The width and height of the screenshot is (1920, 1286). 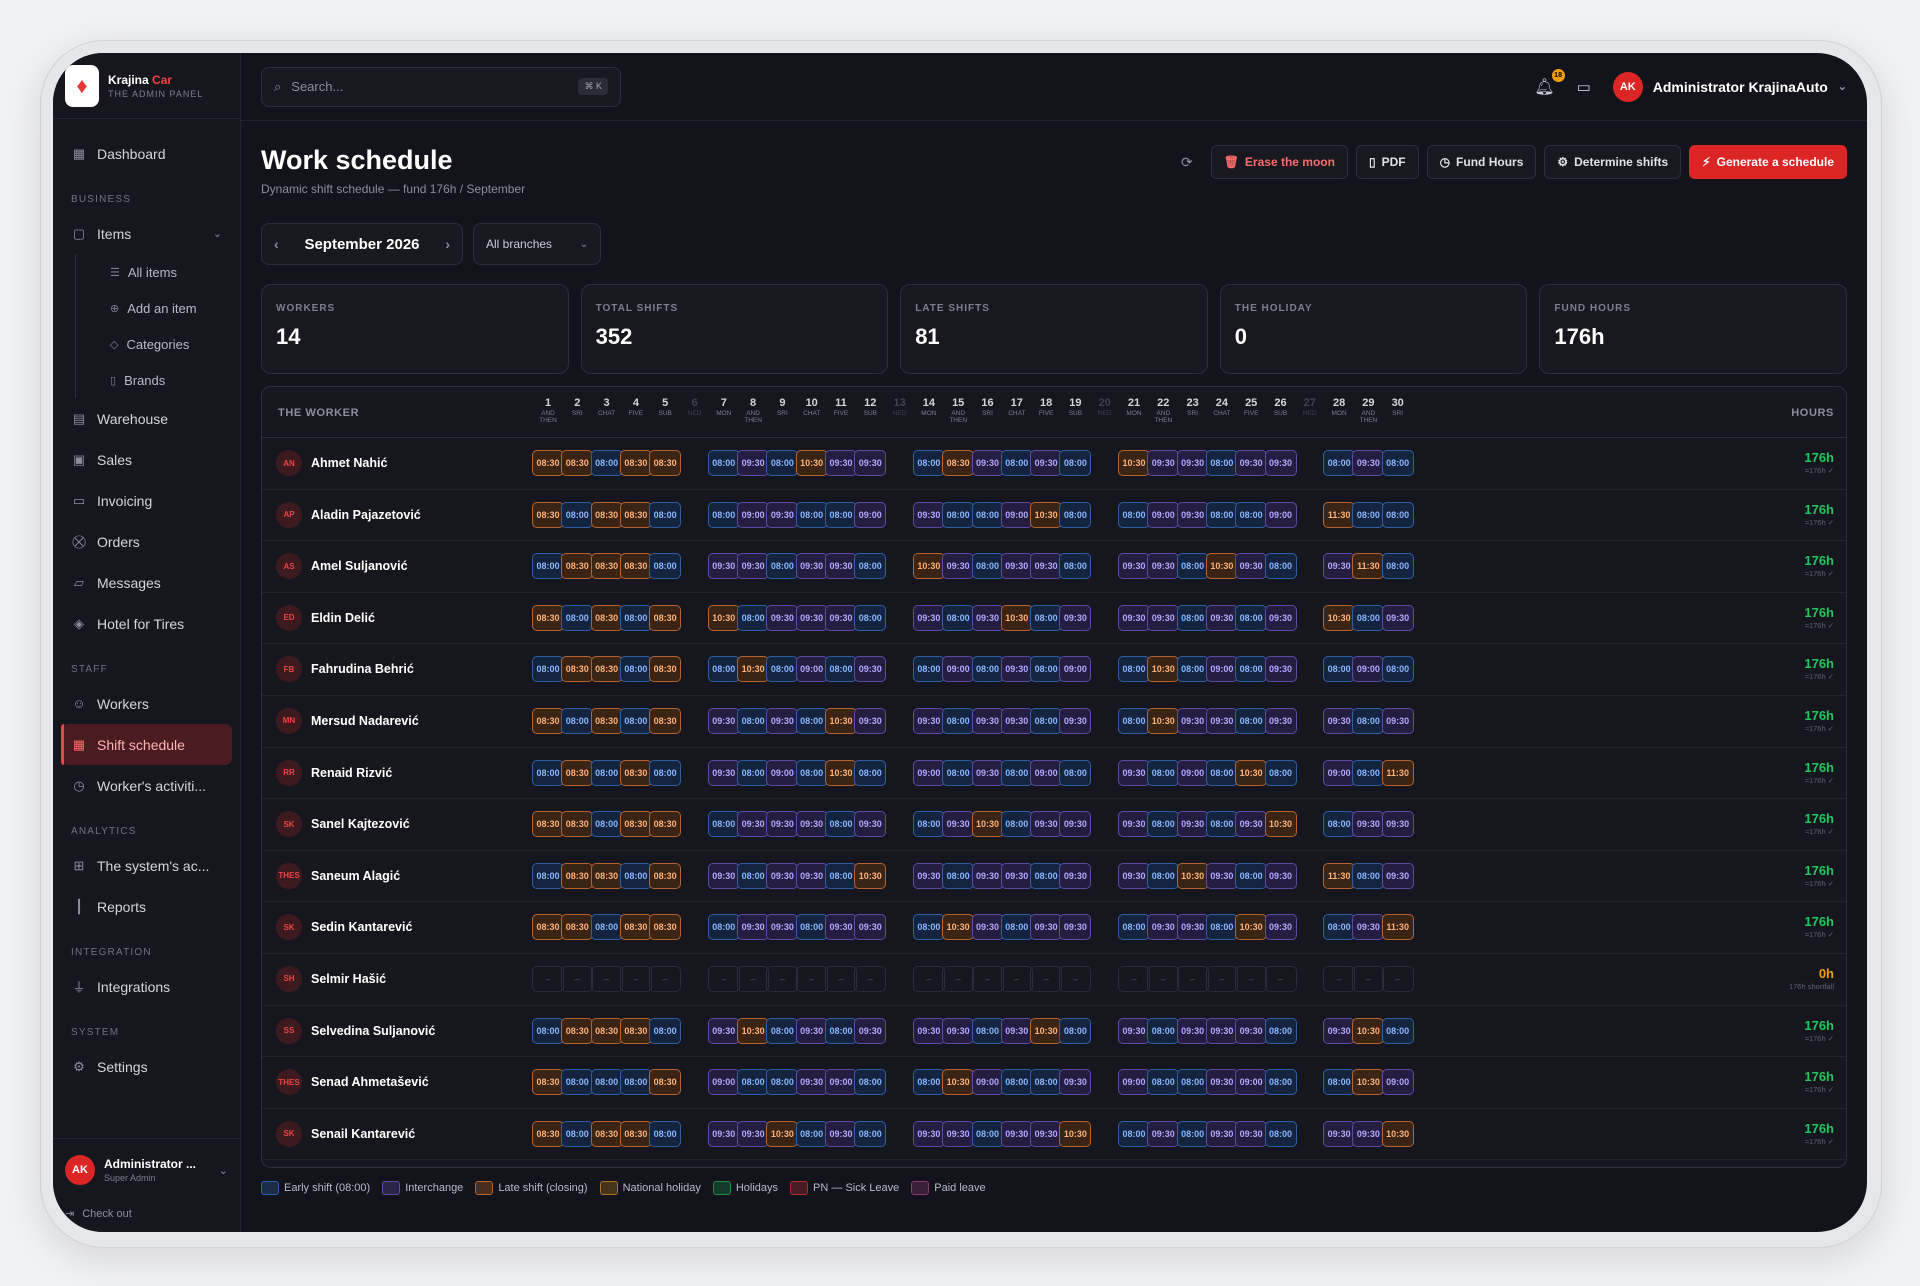 What do you see at coordinates (146, 582) in the screenshot?
I see `sidebar-item-messages: ▱ Messages` at bounding box center [146, 582].